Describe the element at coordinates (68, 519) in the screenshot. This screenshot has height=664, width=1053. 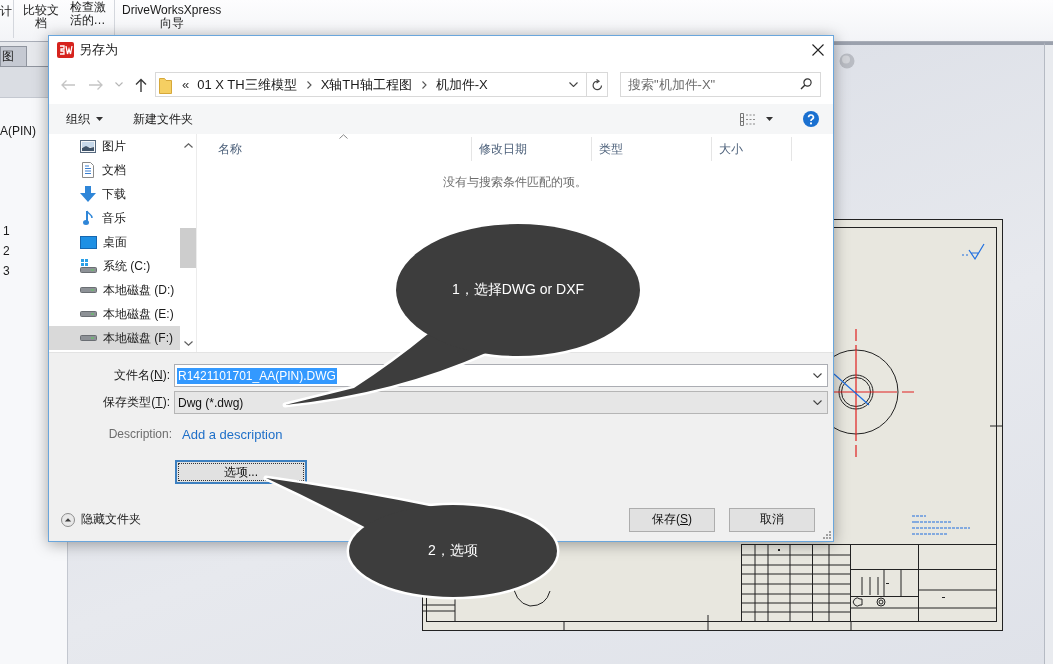
I see `collapse-up-icon` at that location.